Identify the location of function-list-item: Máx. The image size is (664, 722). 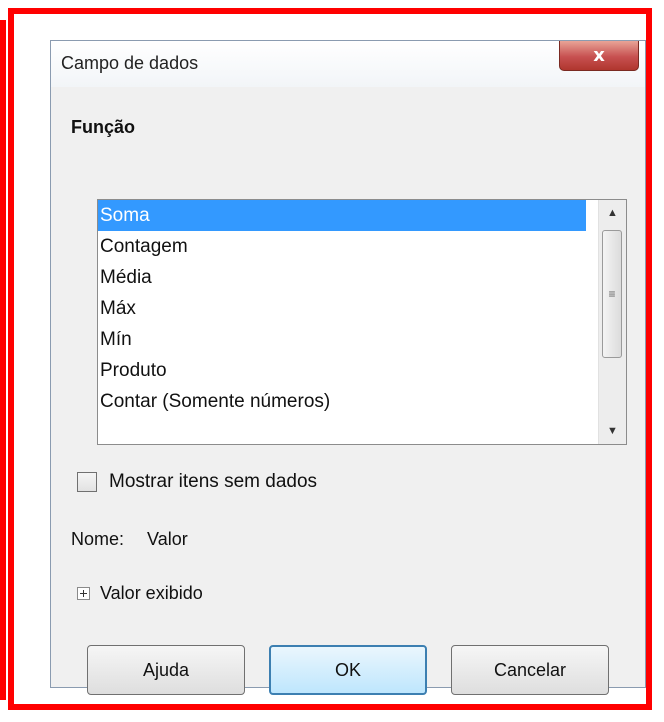
(342, 308).